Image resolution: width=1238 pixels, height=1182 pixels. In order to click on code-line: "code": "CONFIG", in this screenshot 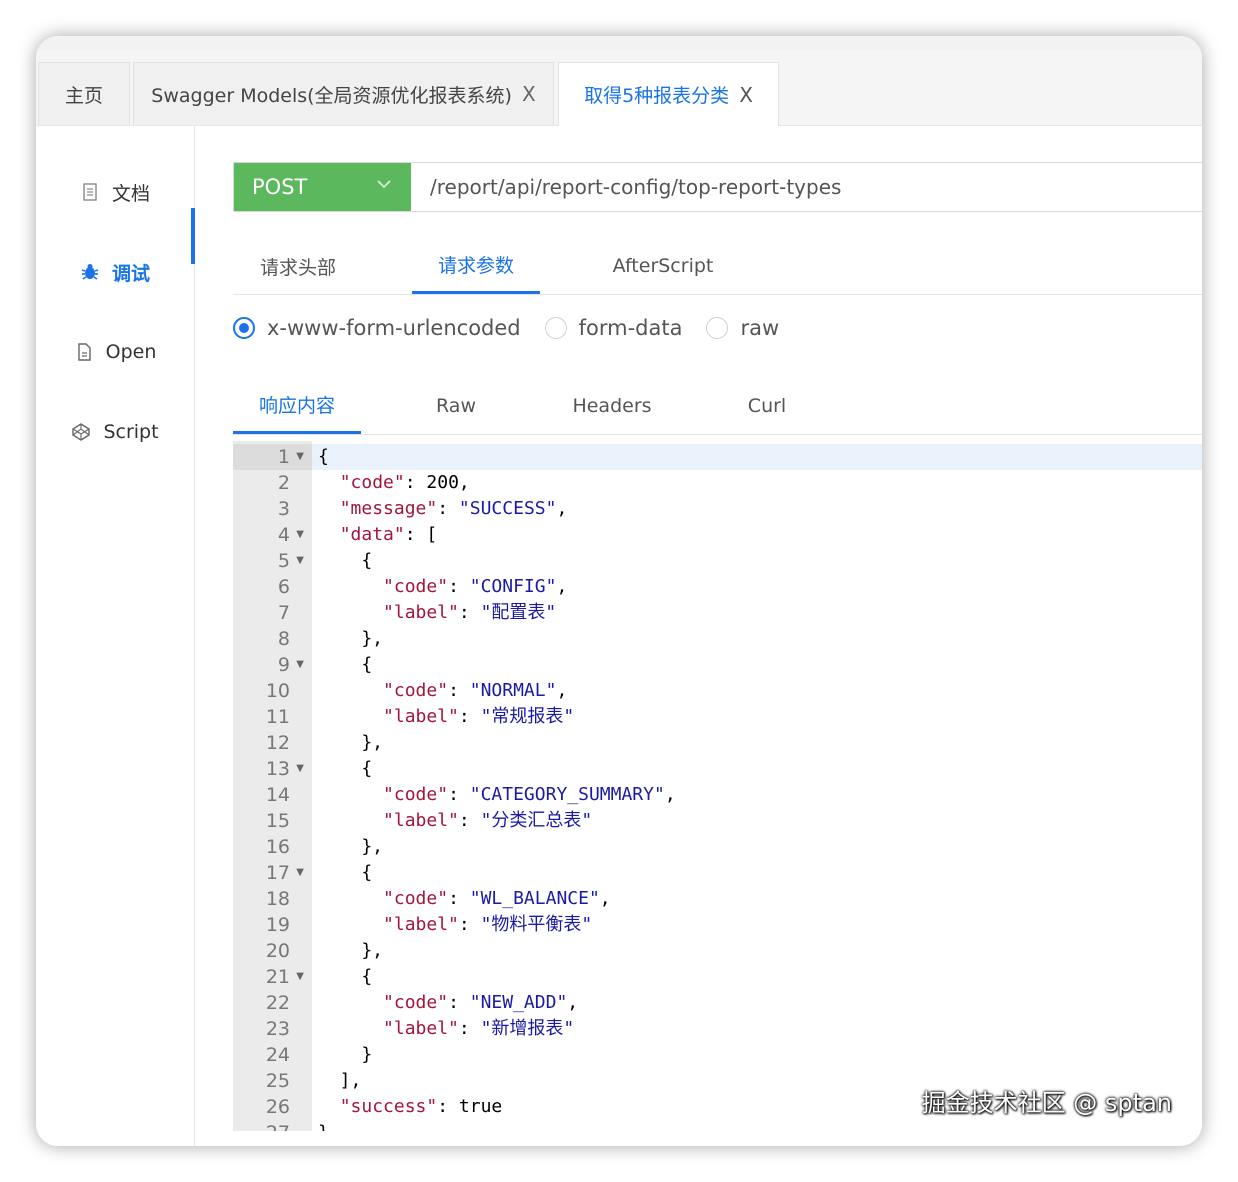, I will do `click(757, 587)`.